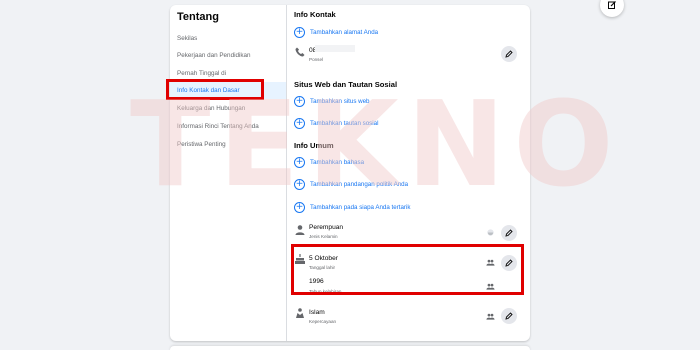  I want to click on edit-religion-button, so click(509, 316).